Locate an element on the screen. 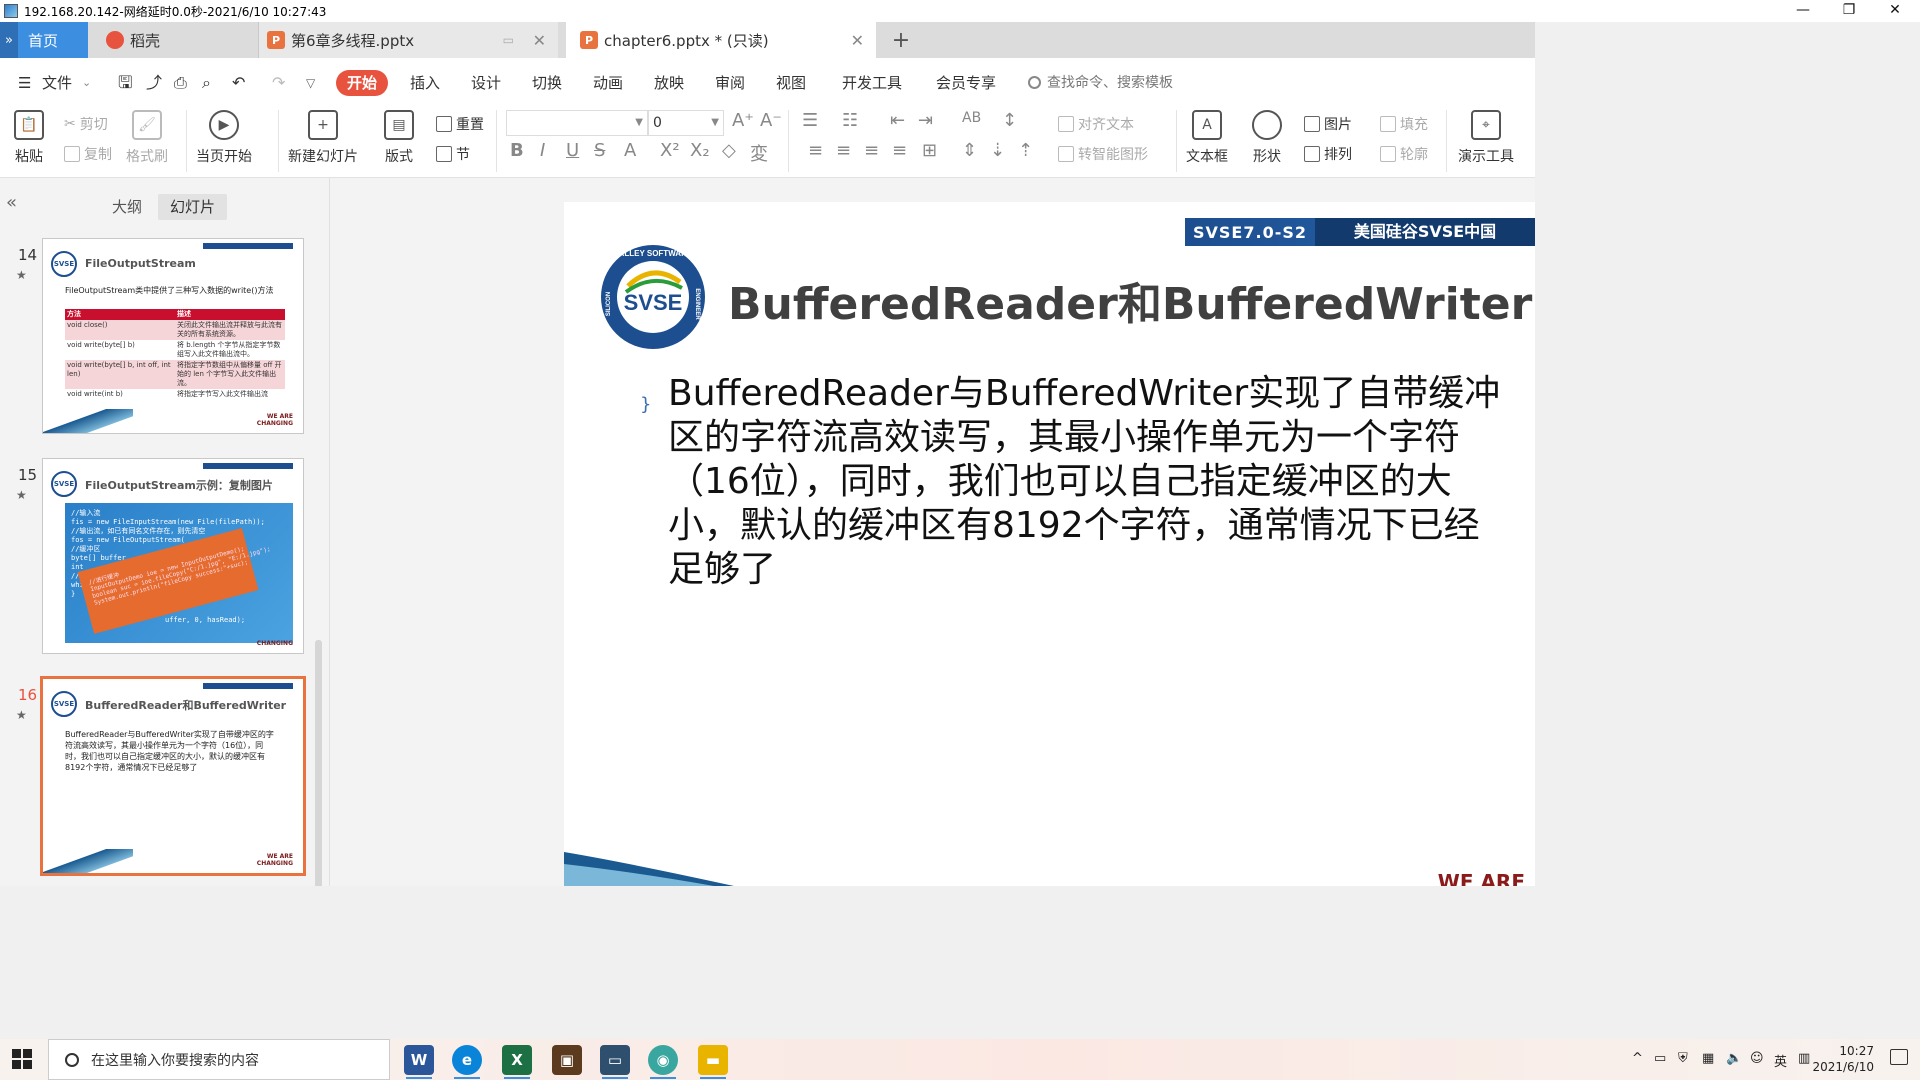 The width and height of the screenshot is (1920, 1080). decrease-indent-icon: ⇤ is located at coordinates (897, 120).